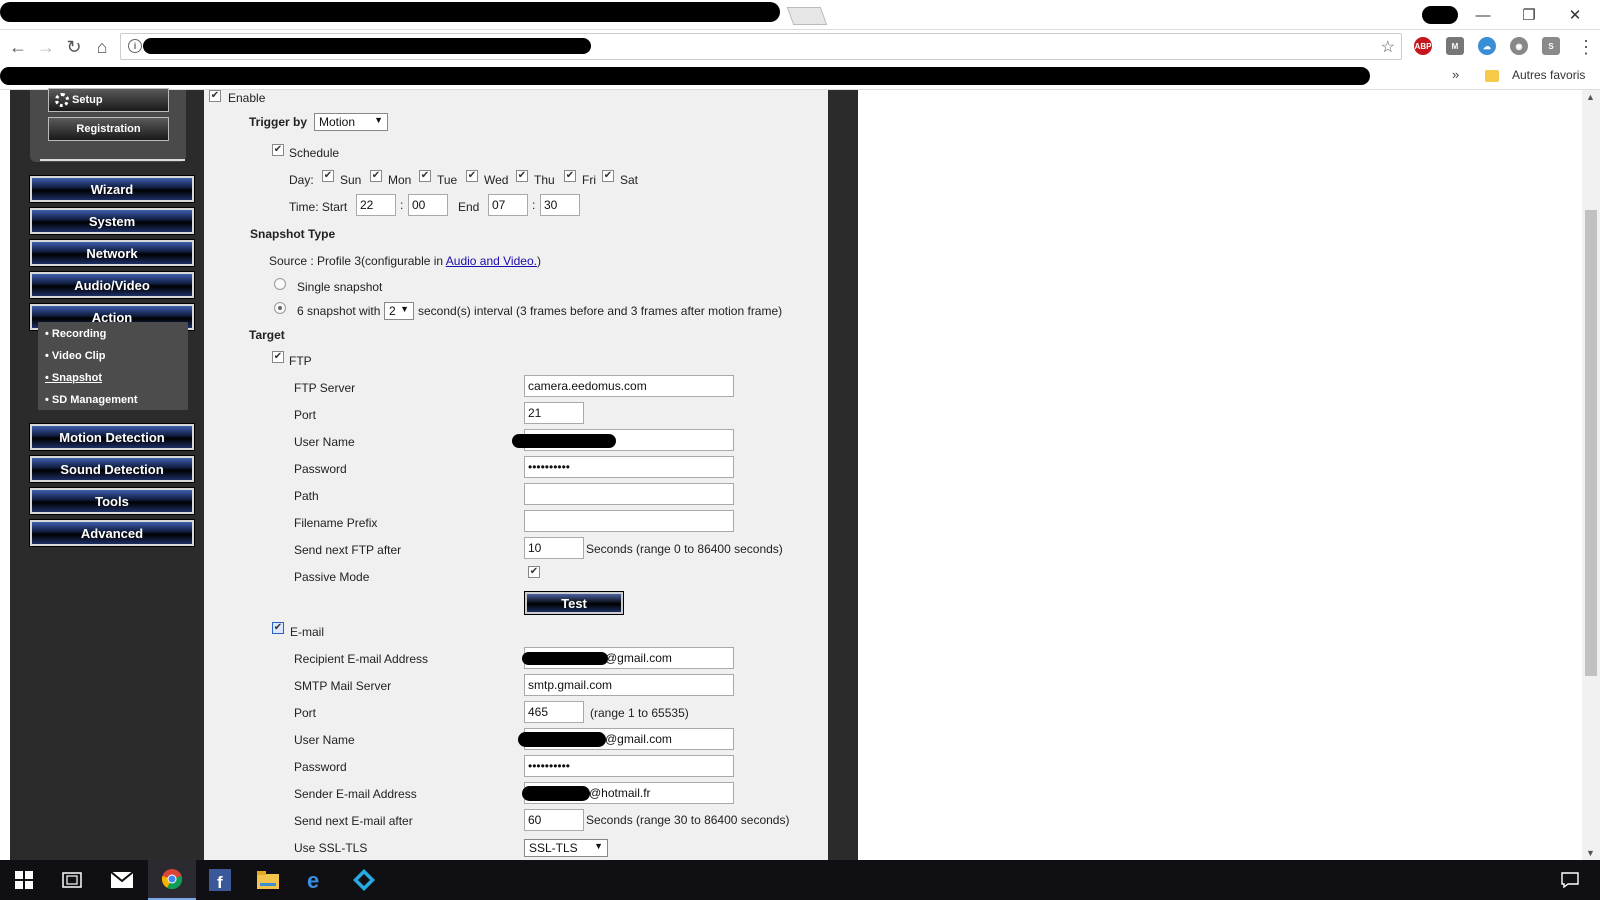 The width and height of the screenshot is (1600, 900). Describe the element at coordinates (336, 523) in the screenshot. I see `ftp-prefix-label: Filename Prefix` at that location.